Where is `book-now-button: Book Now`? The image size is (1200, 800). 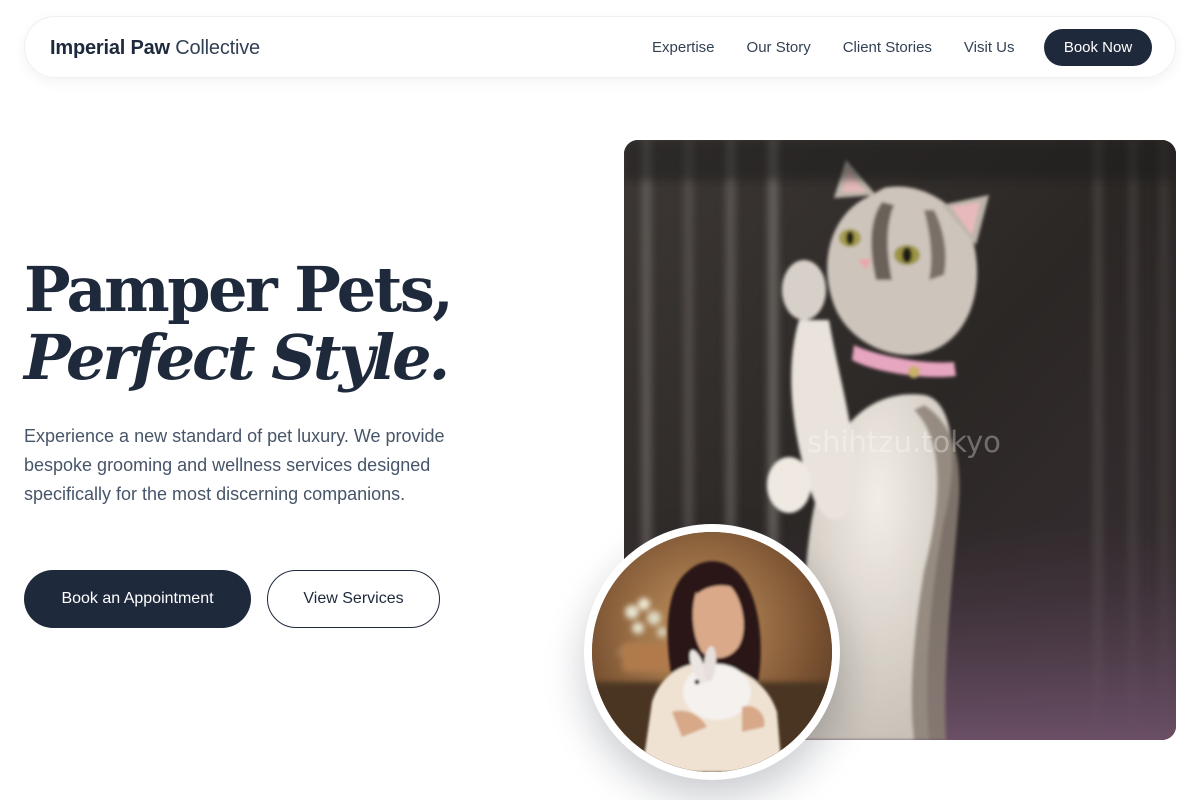
book-now-button: Book Now is located at coordinates (1098, 47).